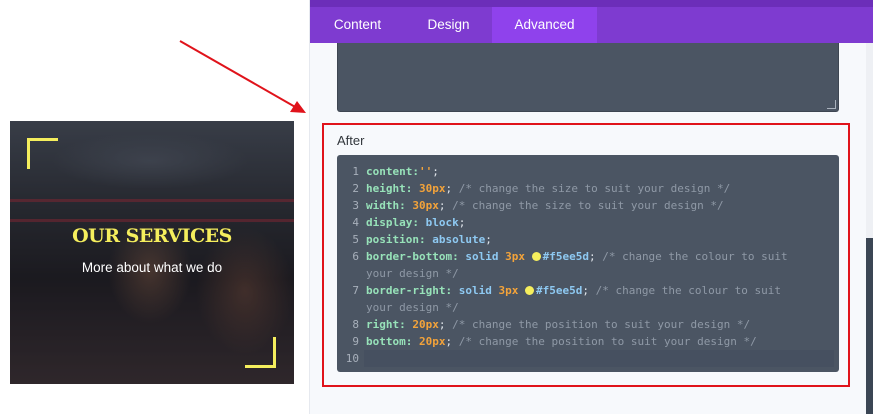  I want to click on line-number: 8, so click(355, 324).